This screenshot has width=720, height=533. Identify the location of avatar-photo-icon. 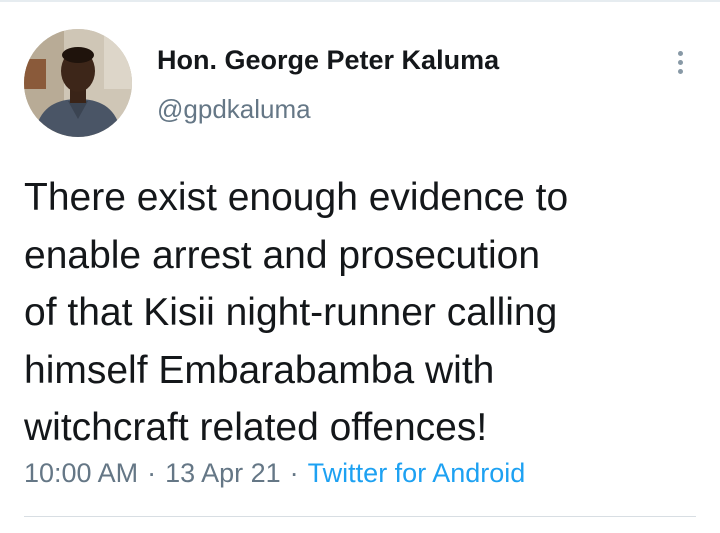
(78, 83).